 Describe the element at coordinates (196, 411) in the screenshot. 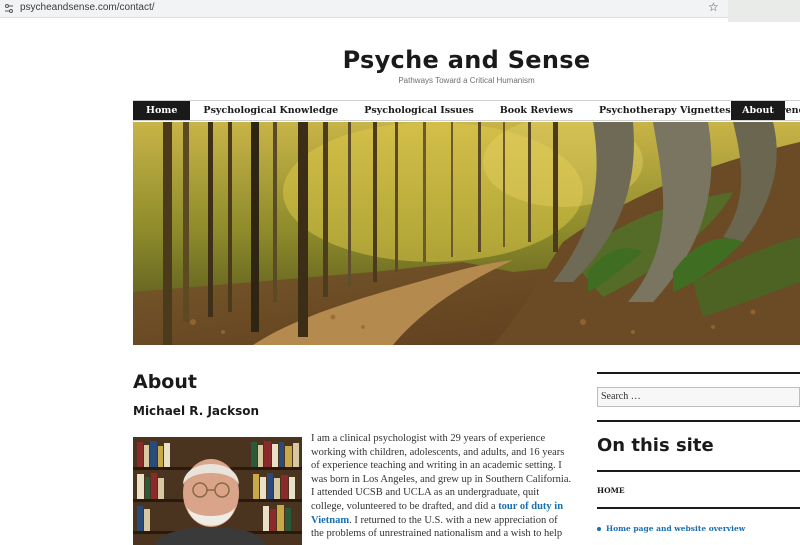

I see `author-name: Michael R. Jackson` at that location.